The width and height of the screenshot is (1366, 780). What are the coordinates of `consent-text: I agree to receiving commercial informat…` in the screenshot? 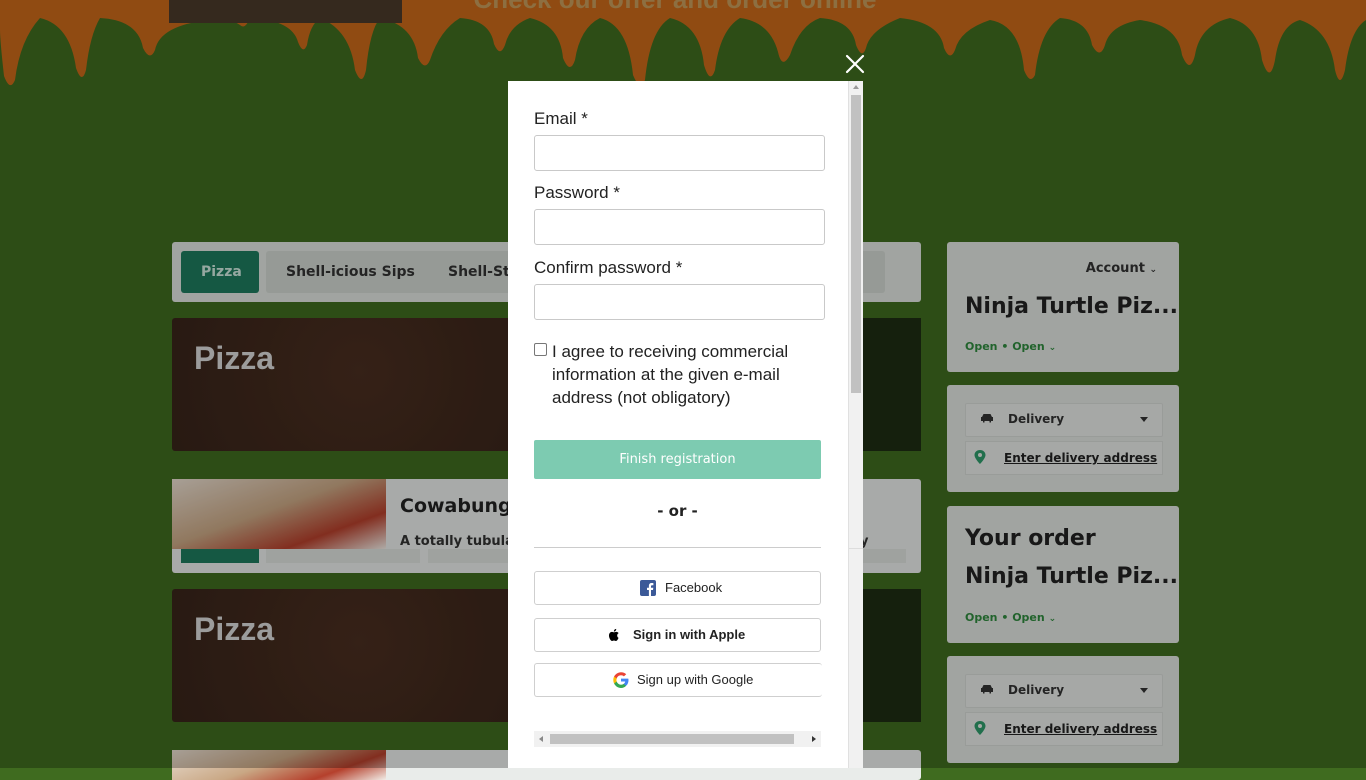 It's located at (670, 374).